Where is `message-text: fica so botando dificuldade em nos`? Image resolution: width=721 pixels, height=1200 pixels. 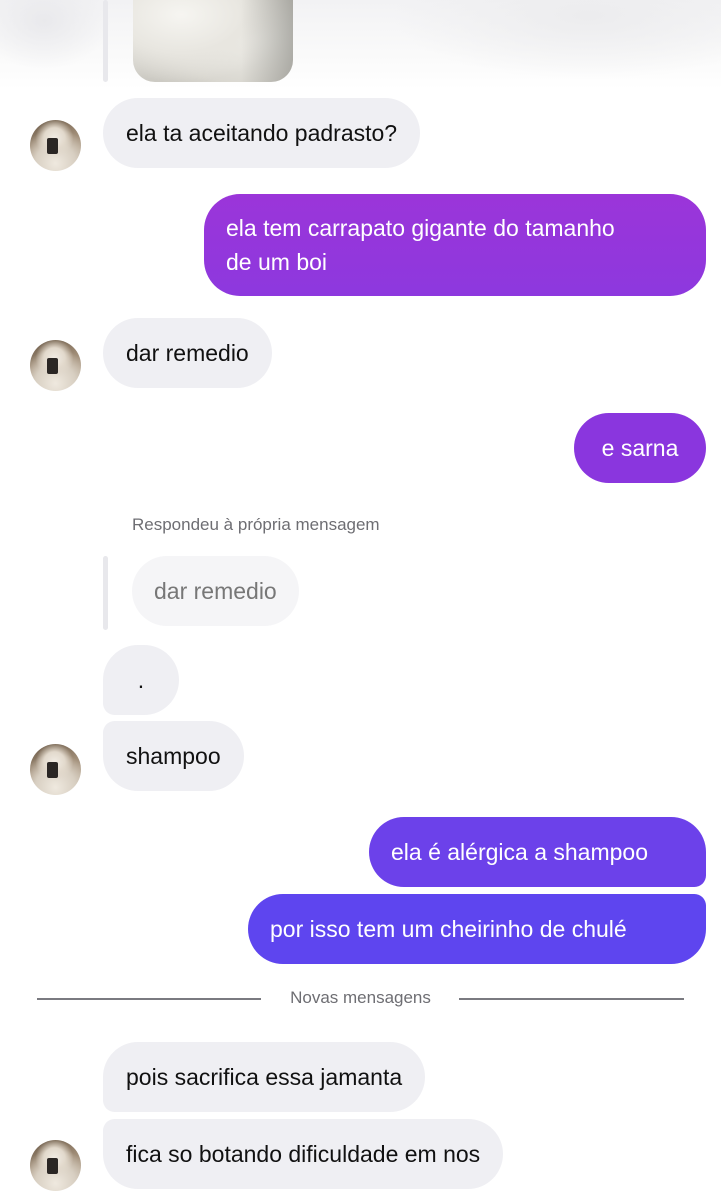
message-text: fica so botando dificuldade em nos is located at coordinates (303, 1154).